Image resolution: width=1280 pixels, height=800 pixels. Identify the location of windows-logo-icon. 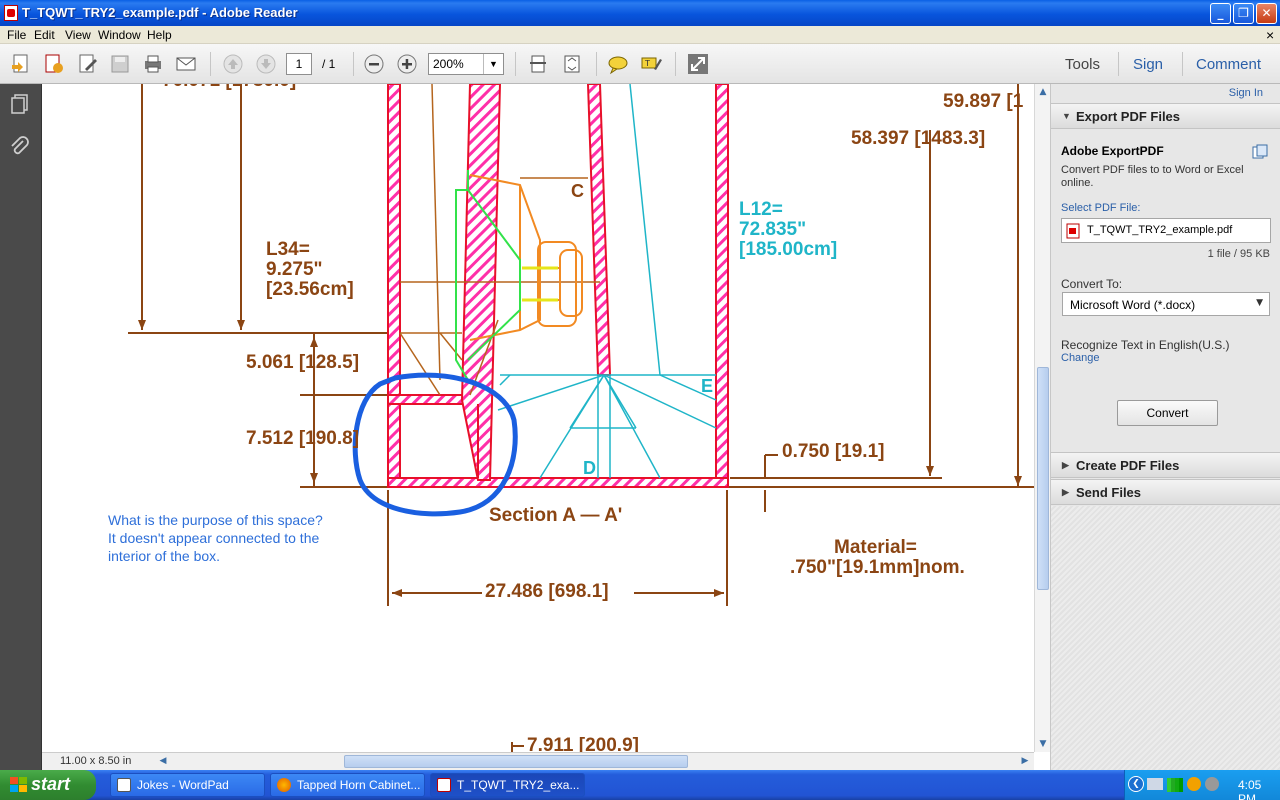
(18, 784).